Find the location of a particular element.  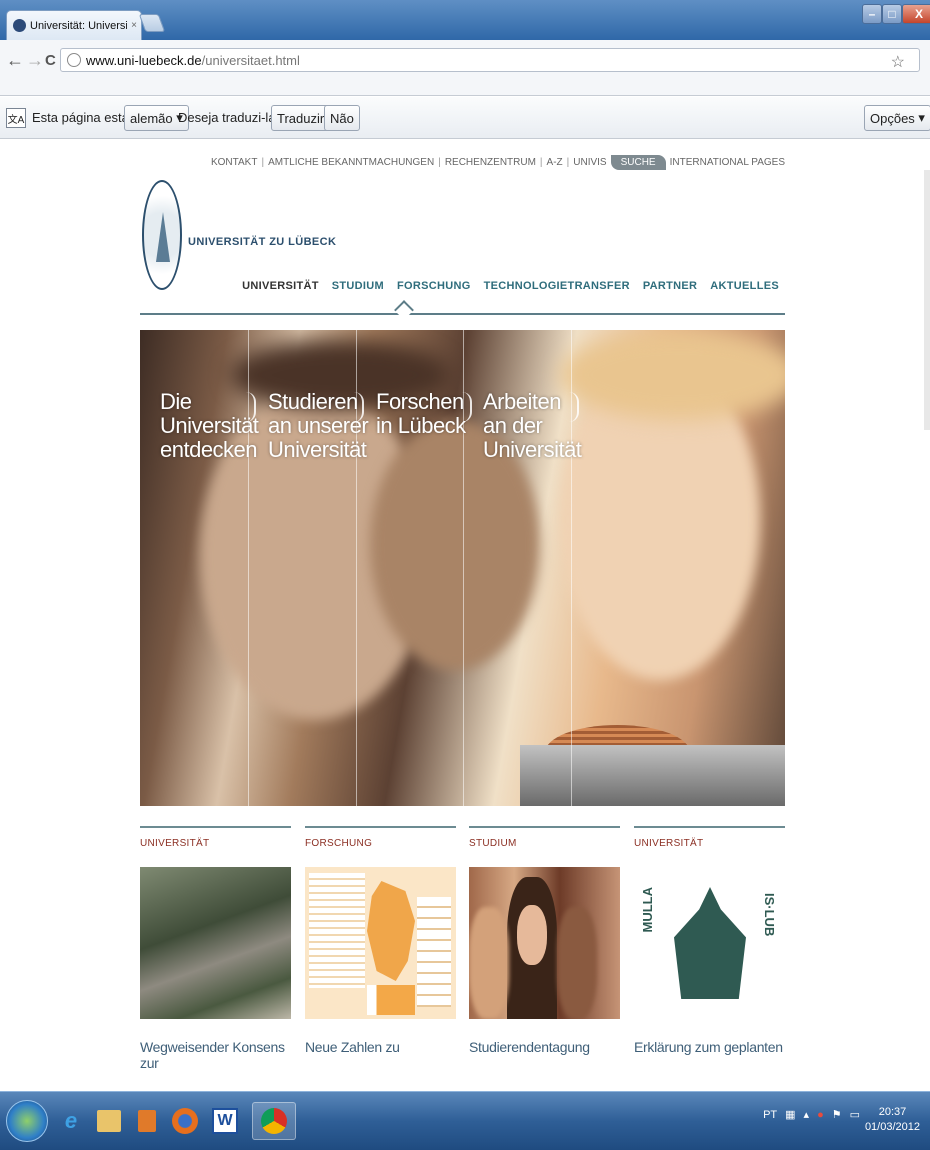

bookmark-star-icon: ☆ is located at coordinates (898, 62).